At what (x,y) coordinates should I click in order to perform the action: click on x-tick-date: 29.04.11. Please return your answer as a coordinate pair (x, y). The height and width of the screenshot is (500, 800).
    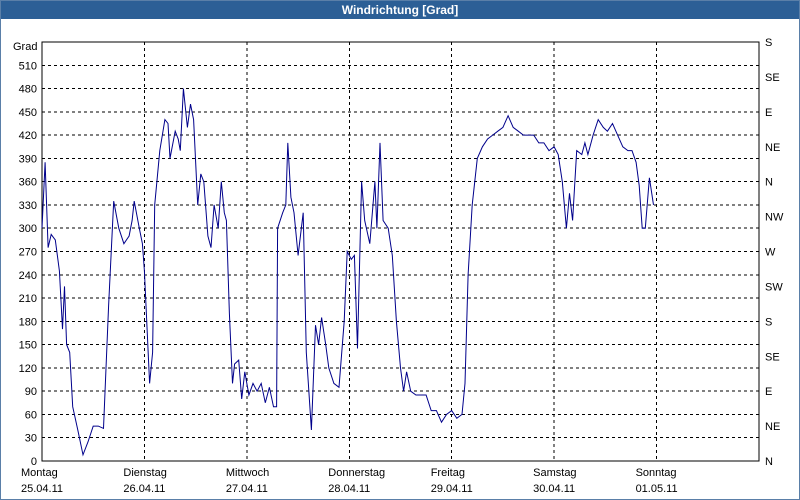
    Looking at the image, I should click on (452, 489).